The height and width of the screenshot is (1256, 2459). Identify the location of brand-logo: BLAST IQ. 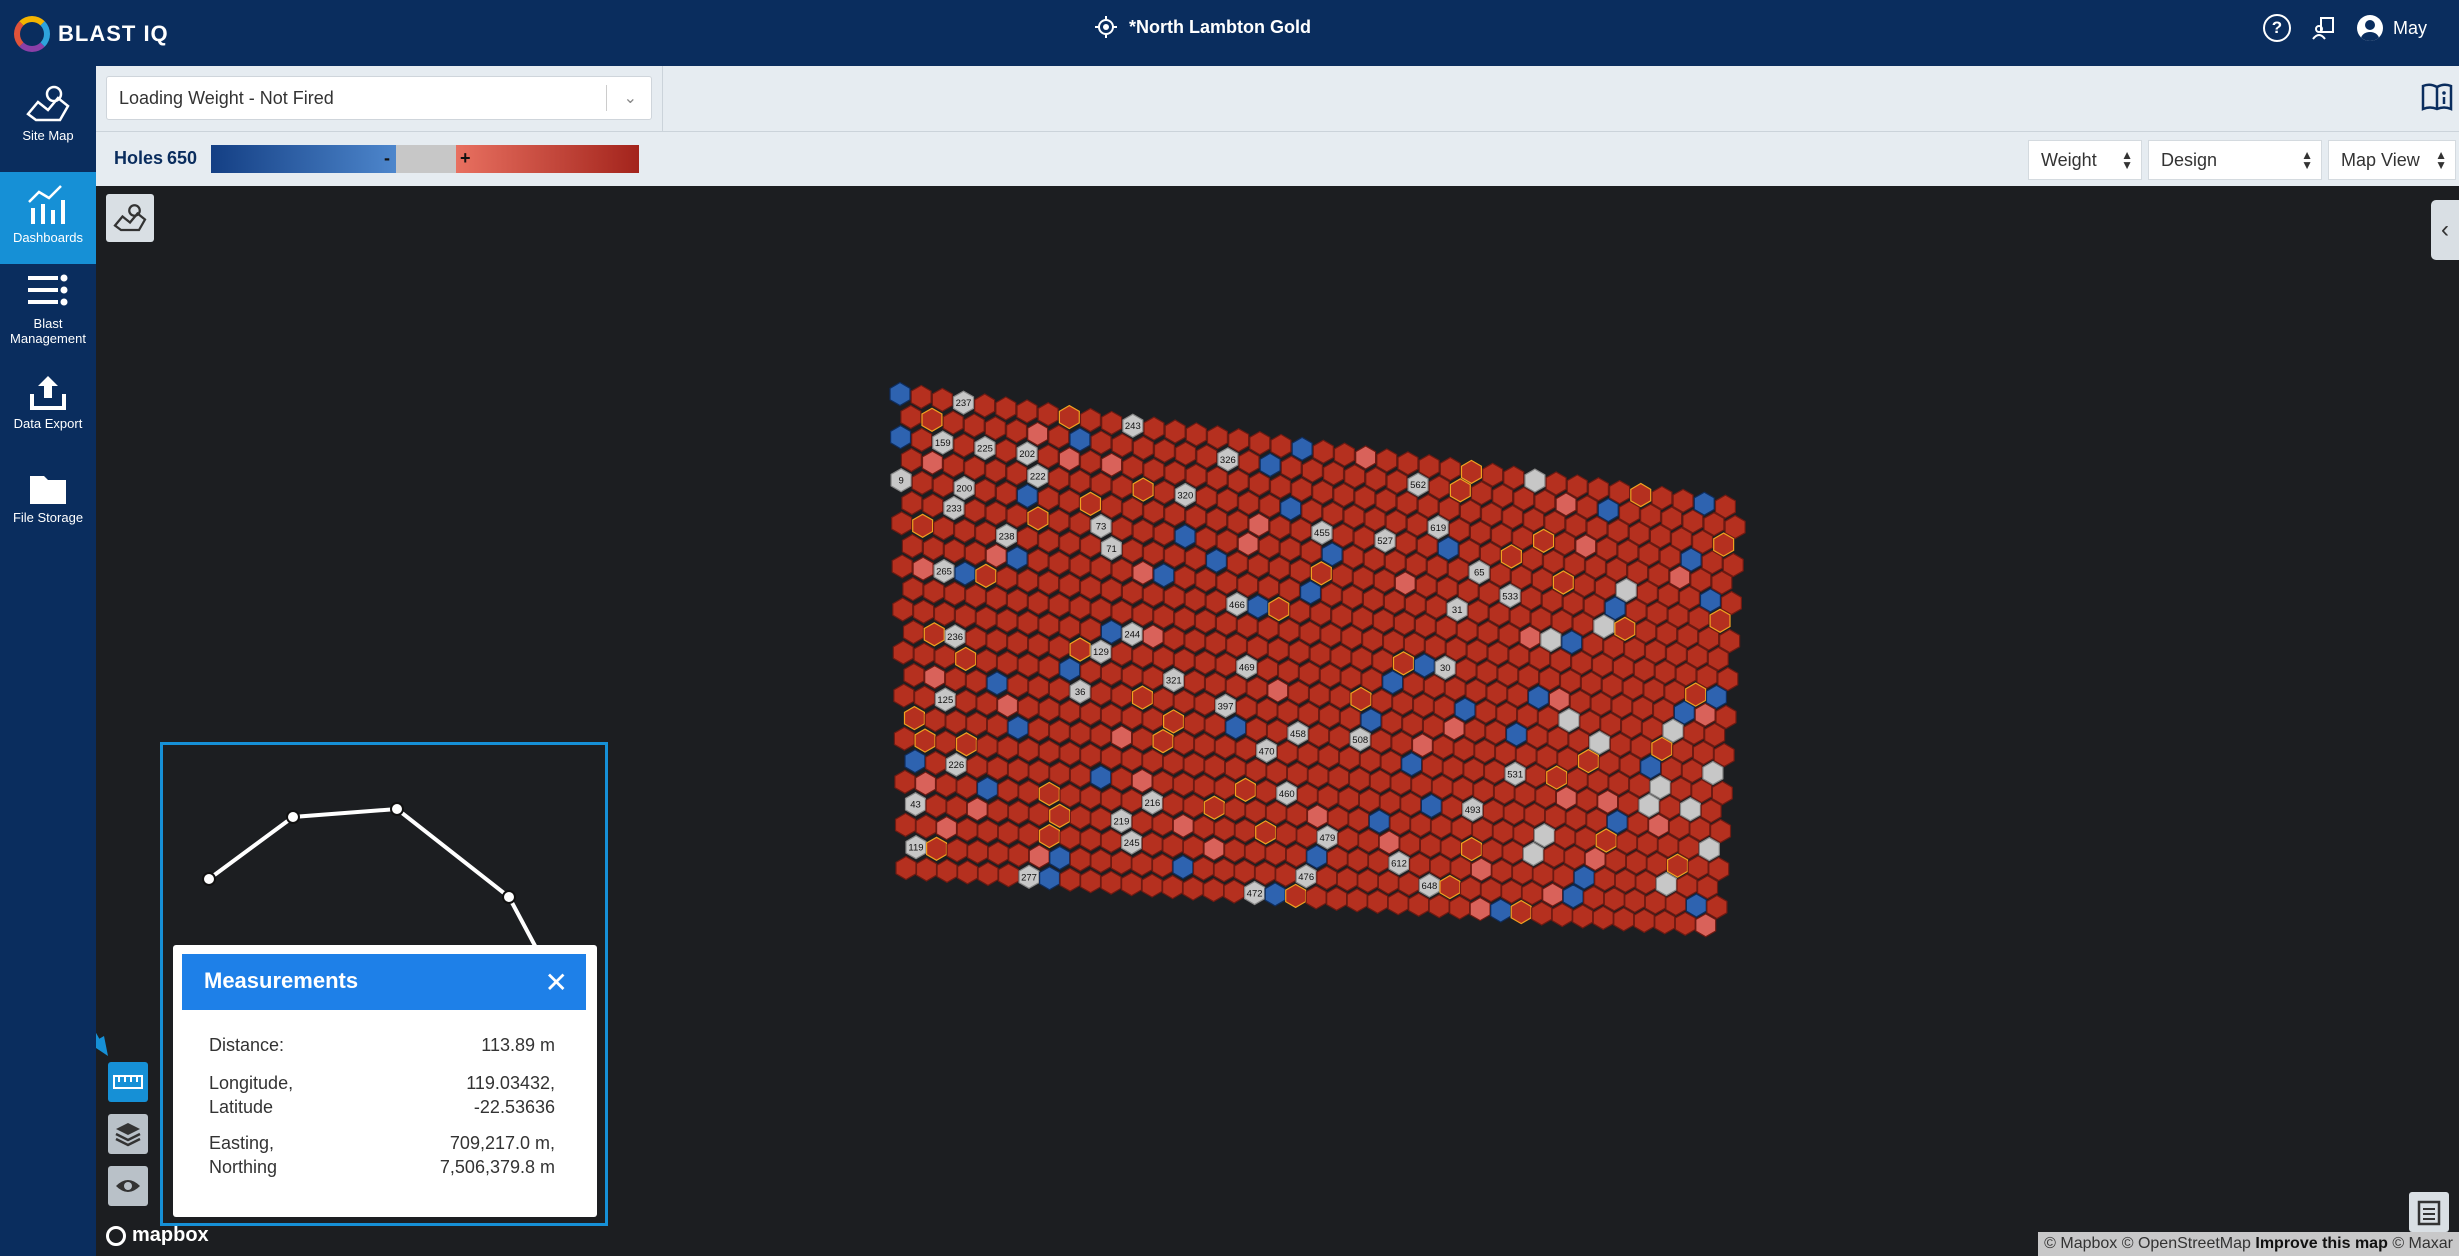
(91, 34).